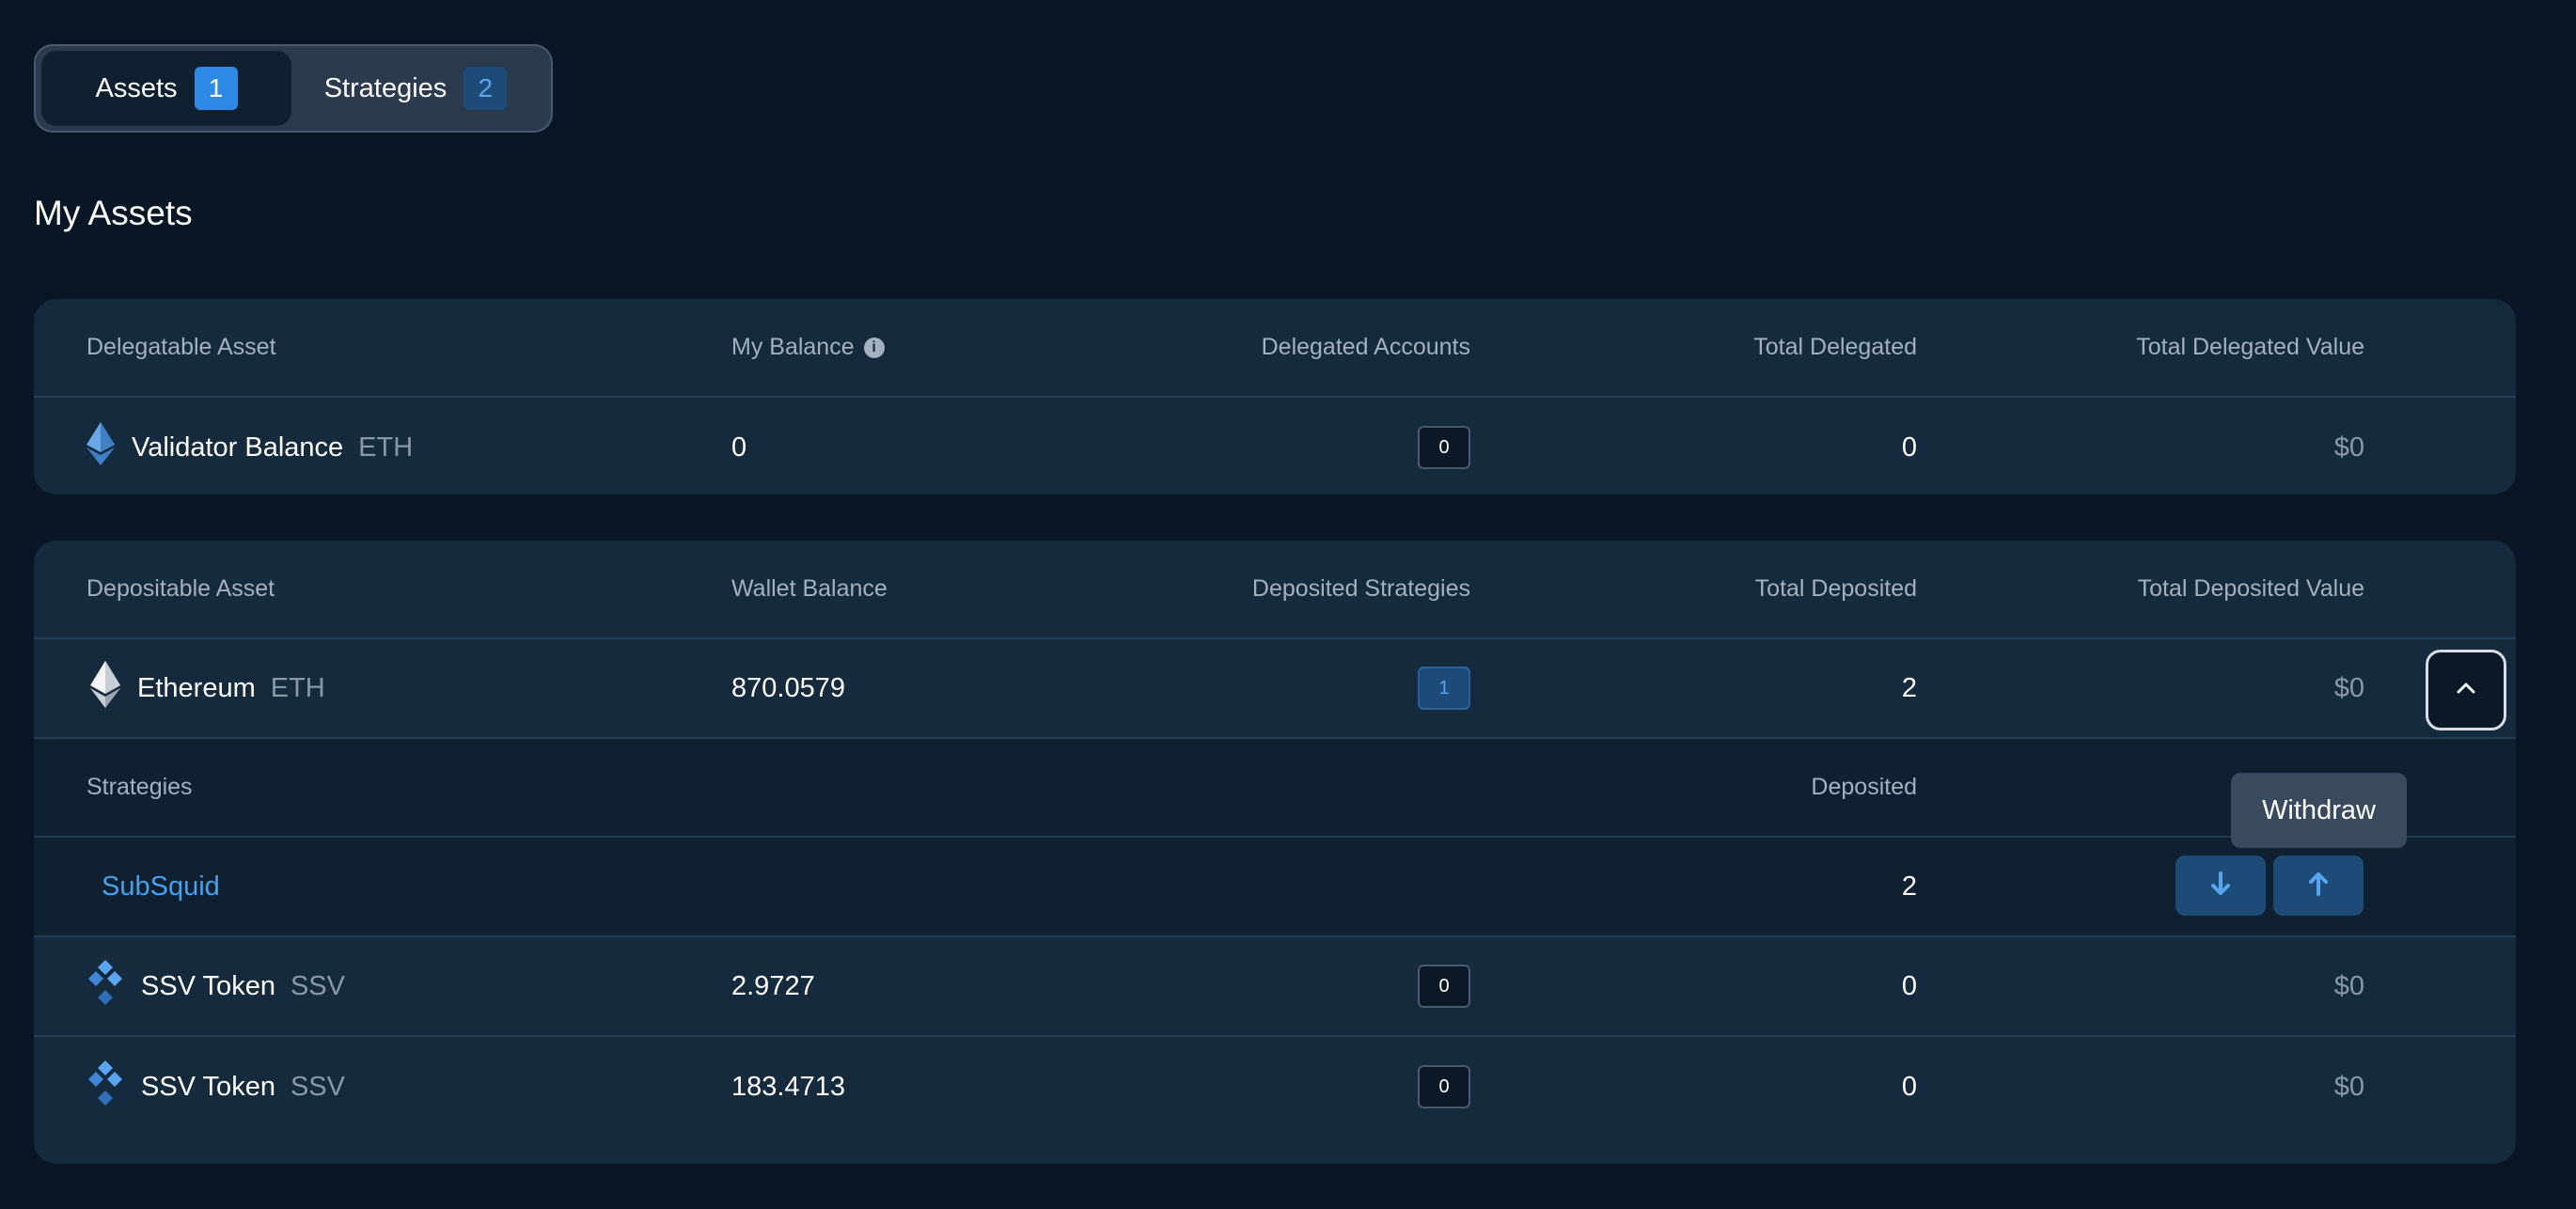 The width and height of the screenshot is (2576, 1209). Describe the element at coordinates (216, 88) in the screenshot. I see `tab-assets-count: 1` at that location.